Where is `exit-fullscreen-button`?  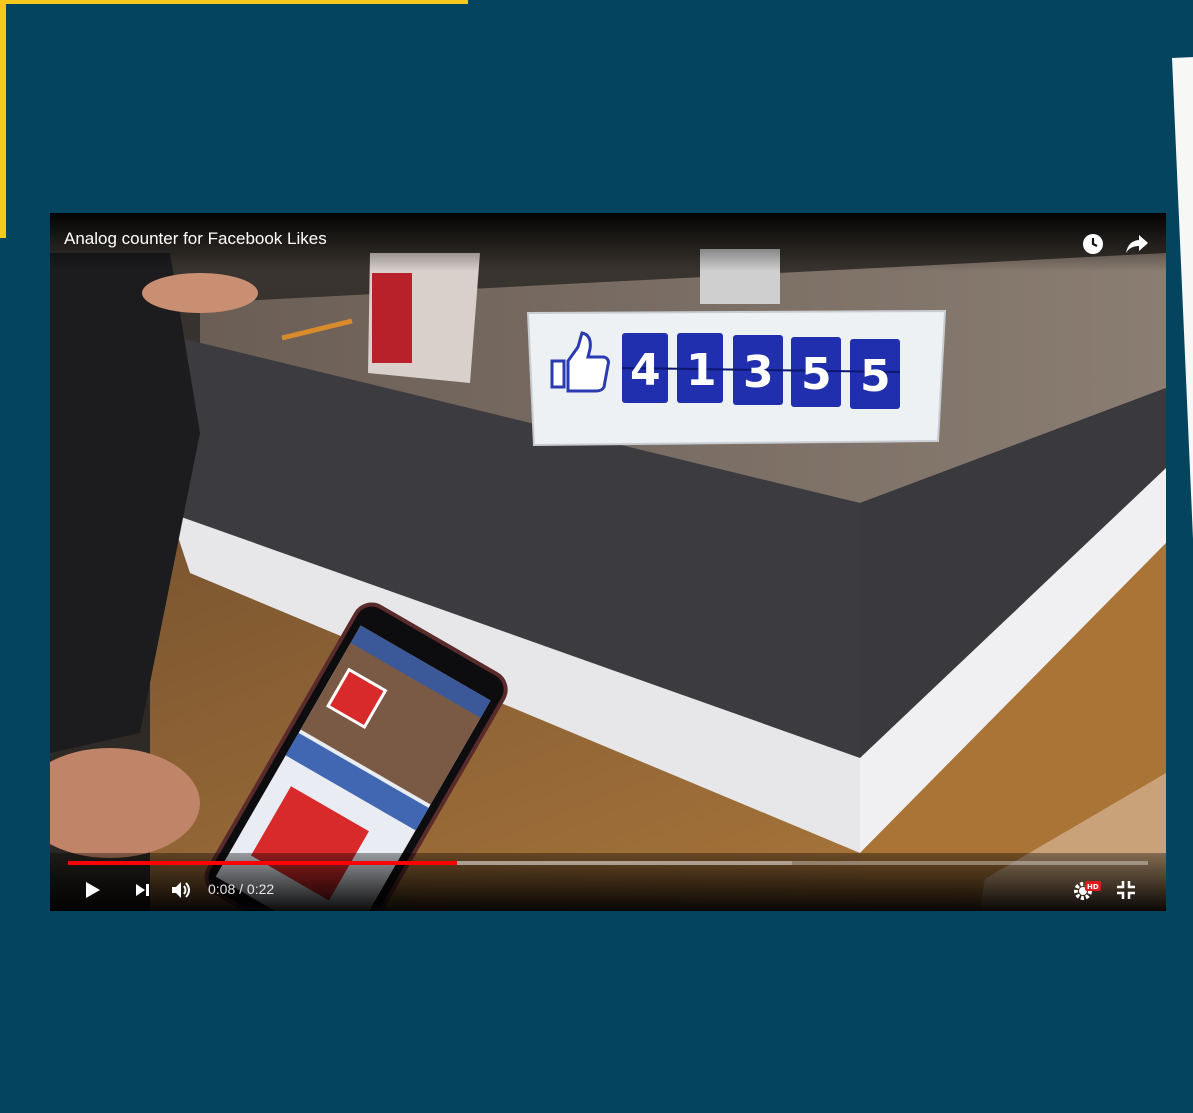
exit-fullscreen-button is located at coordinates (1126, 890).